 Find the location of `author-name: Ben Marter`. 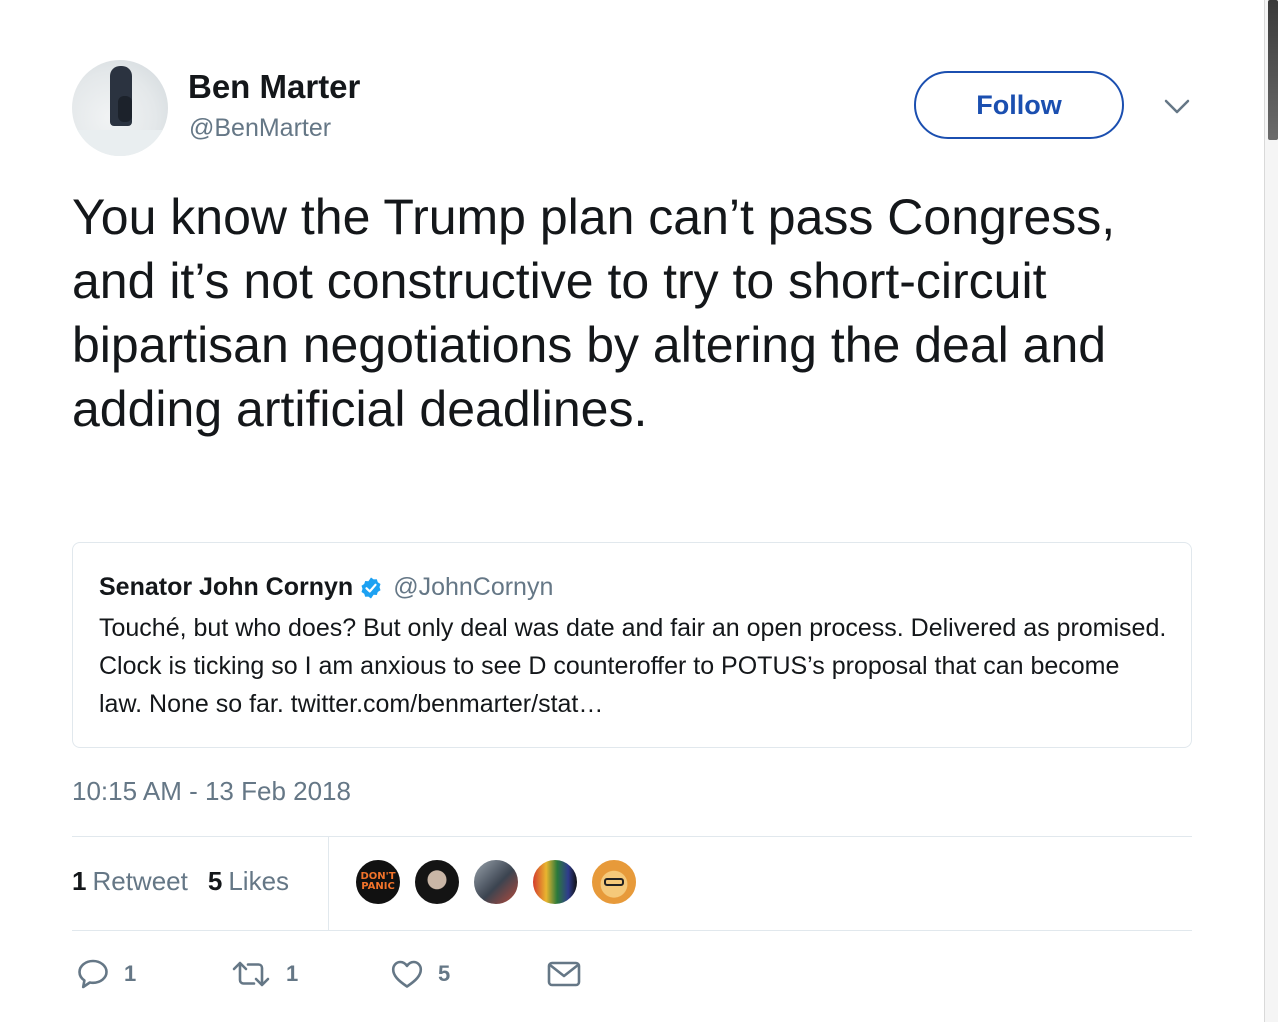

author-name: Ben Marter is located at coordinates (274, 87).